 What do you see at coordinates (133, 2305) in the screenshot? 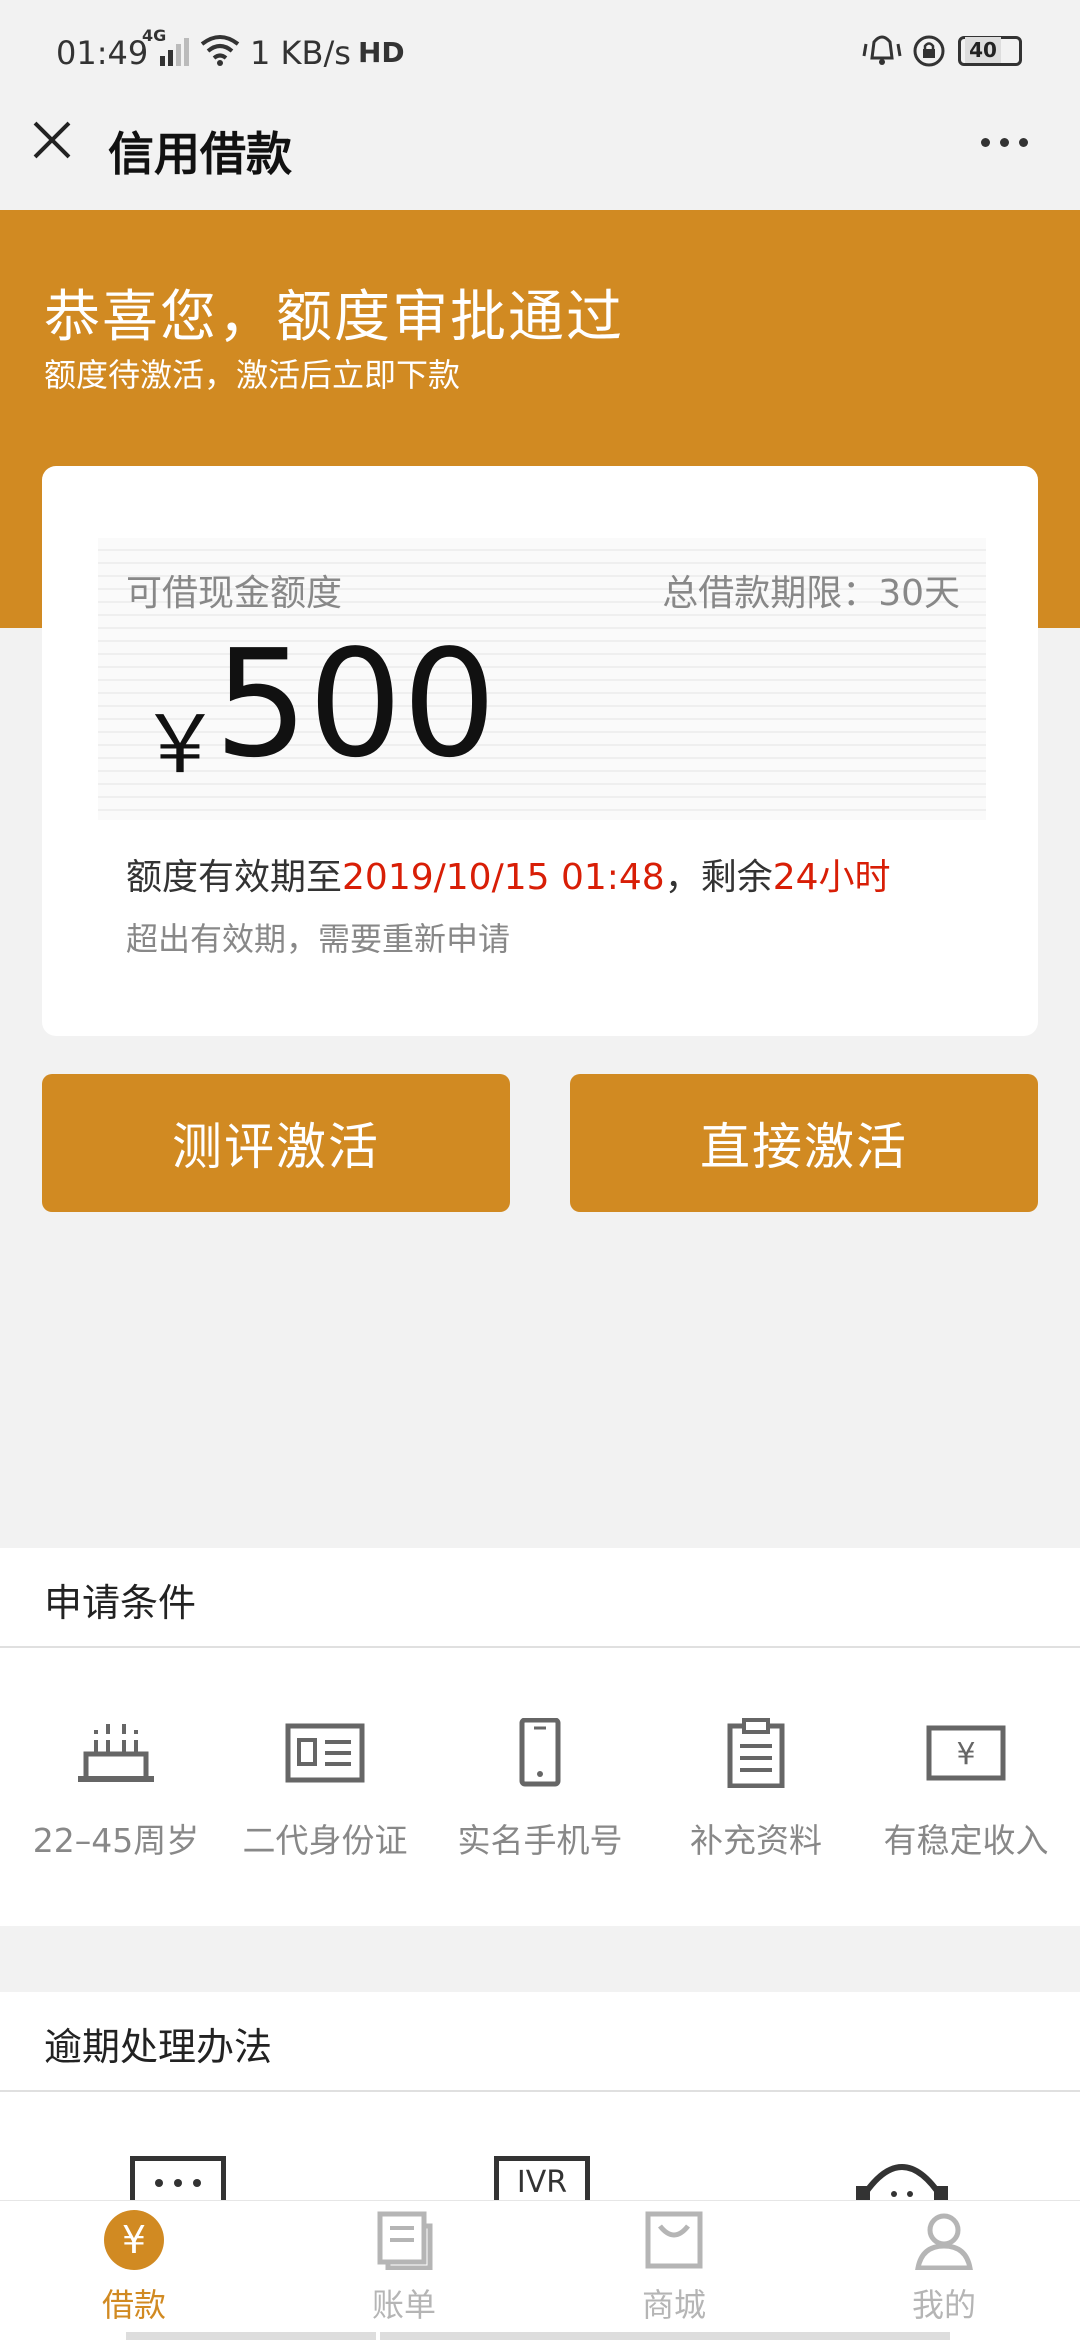
I see `nav-label: 借款` at bounding box center [133, 2305].